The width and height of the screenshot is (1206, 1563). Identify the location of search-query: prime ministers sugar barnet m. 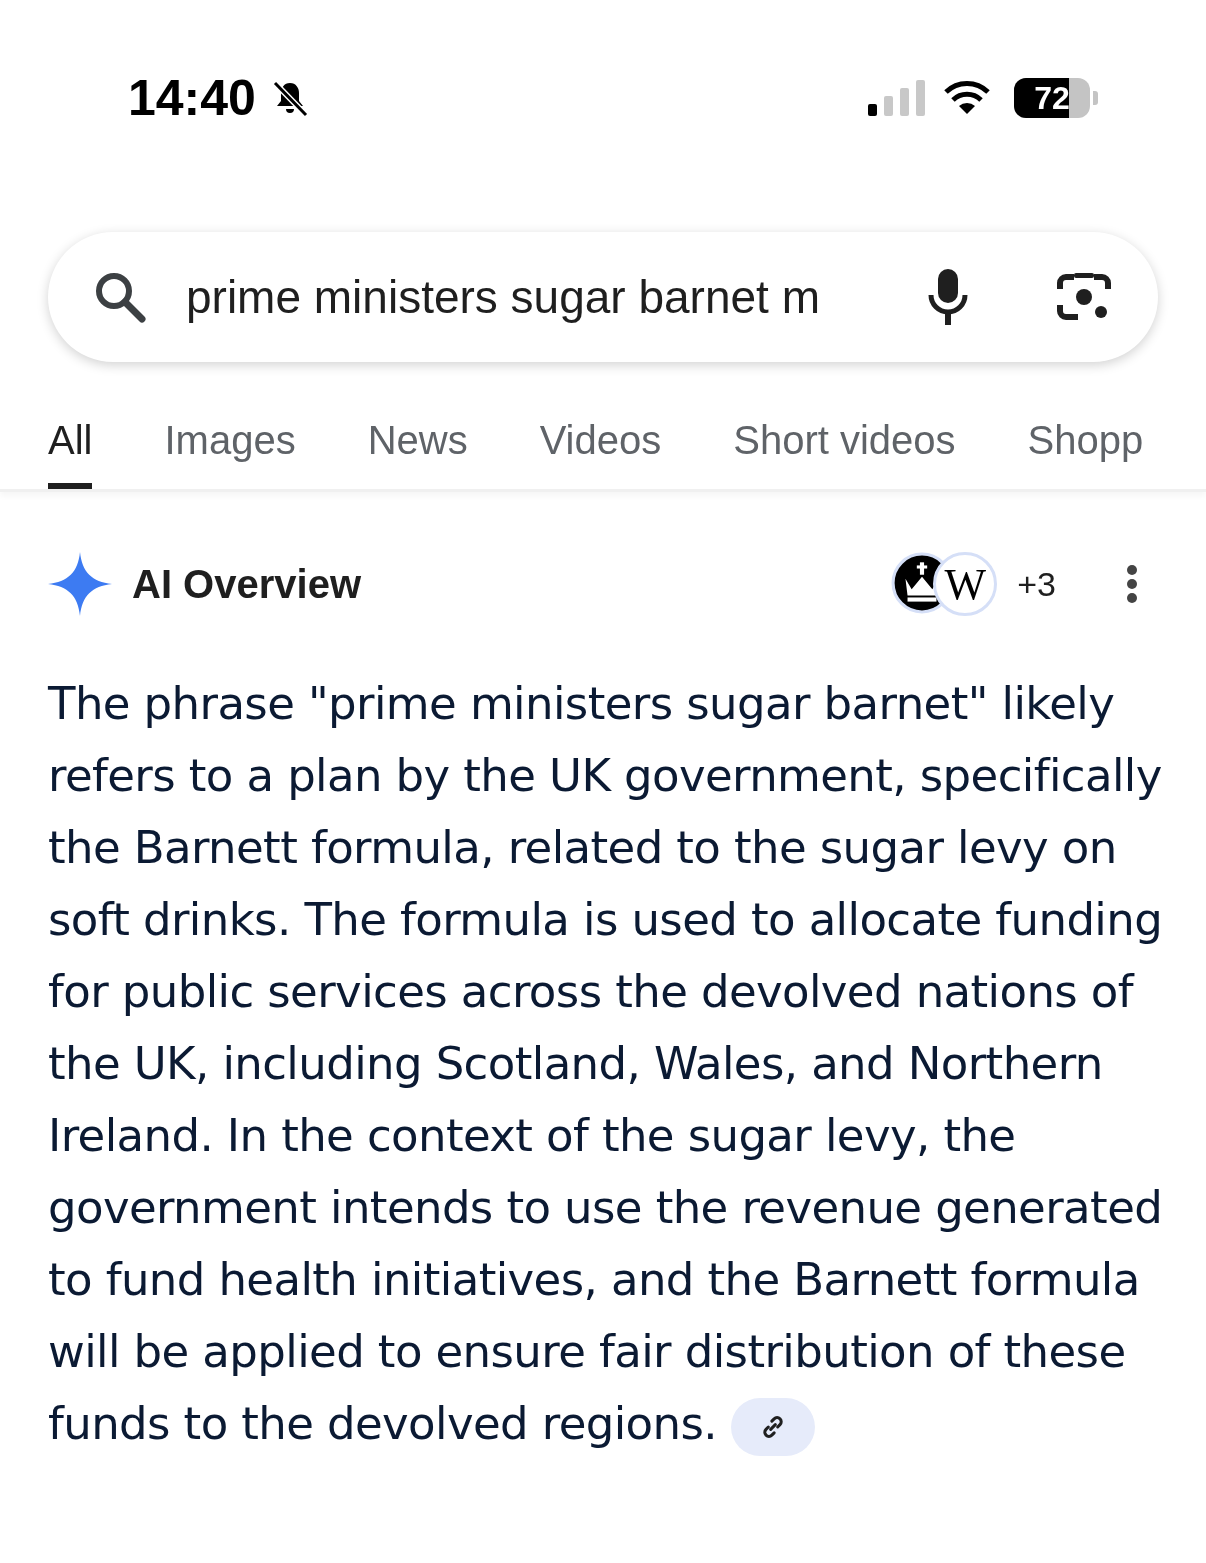
(503, 297).